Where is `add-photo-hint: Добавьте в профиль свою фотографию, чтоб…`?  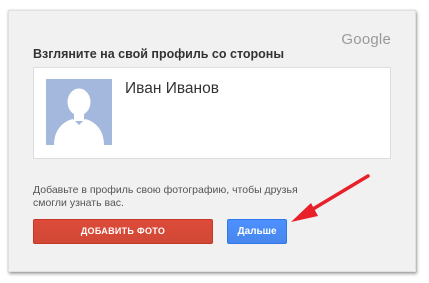 add-photo-hint: Добавьте в профиль свою фотографию, чтоб… is located at coordinates (165, 196).